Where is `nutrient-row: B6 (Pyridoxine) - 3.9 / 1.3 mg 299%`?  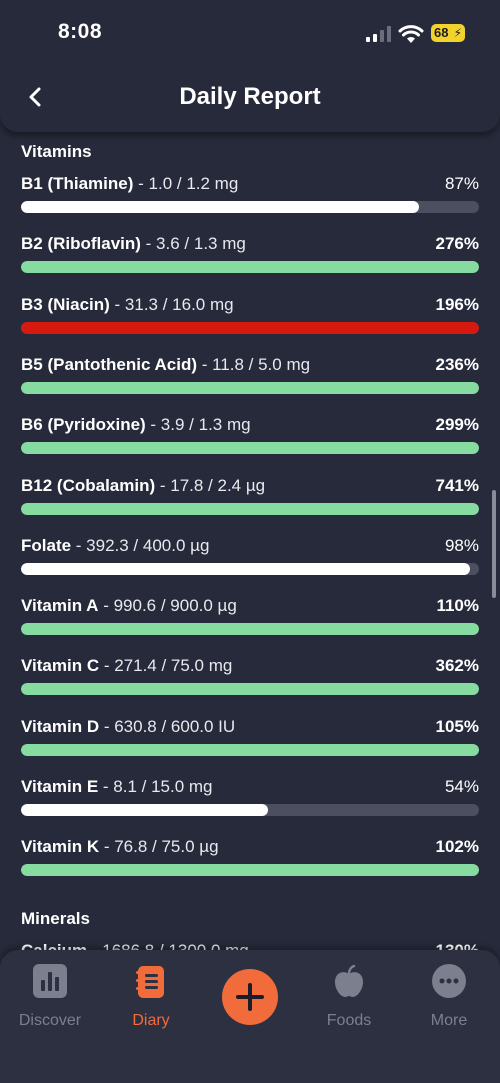 nutrient-row: B6 (Pyridoxine) - 3.9 / 1.3 mg 299% is located at coordinates (250, 437).